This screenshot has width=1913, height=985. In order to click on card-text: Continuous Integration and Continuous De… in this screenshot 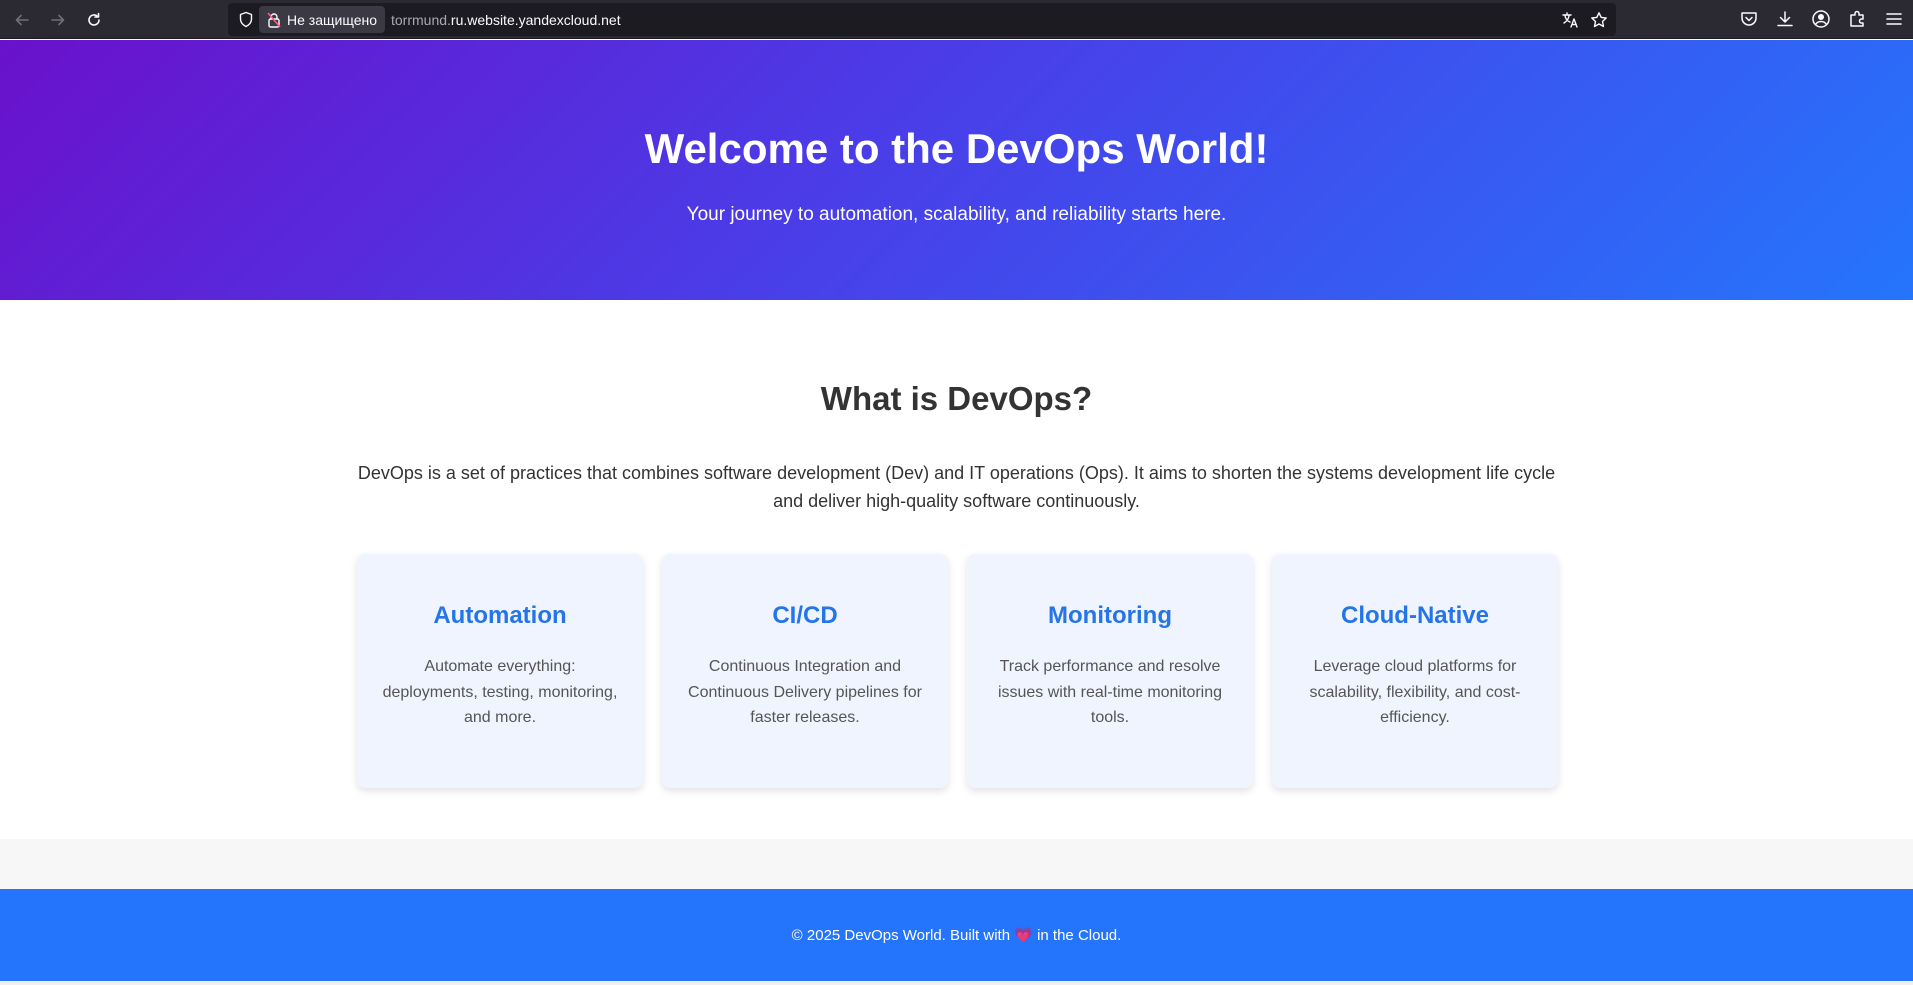, I will do `click(805, 692)`.